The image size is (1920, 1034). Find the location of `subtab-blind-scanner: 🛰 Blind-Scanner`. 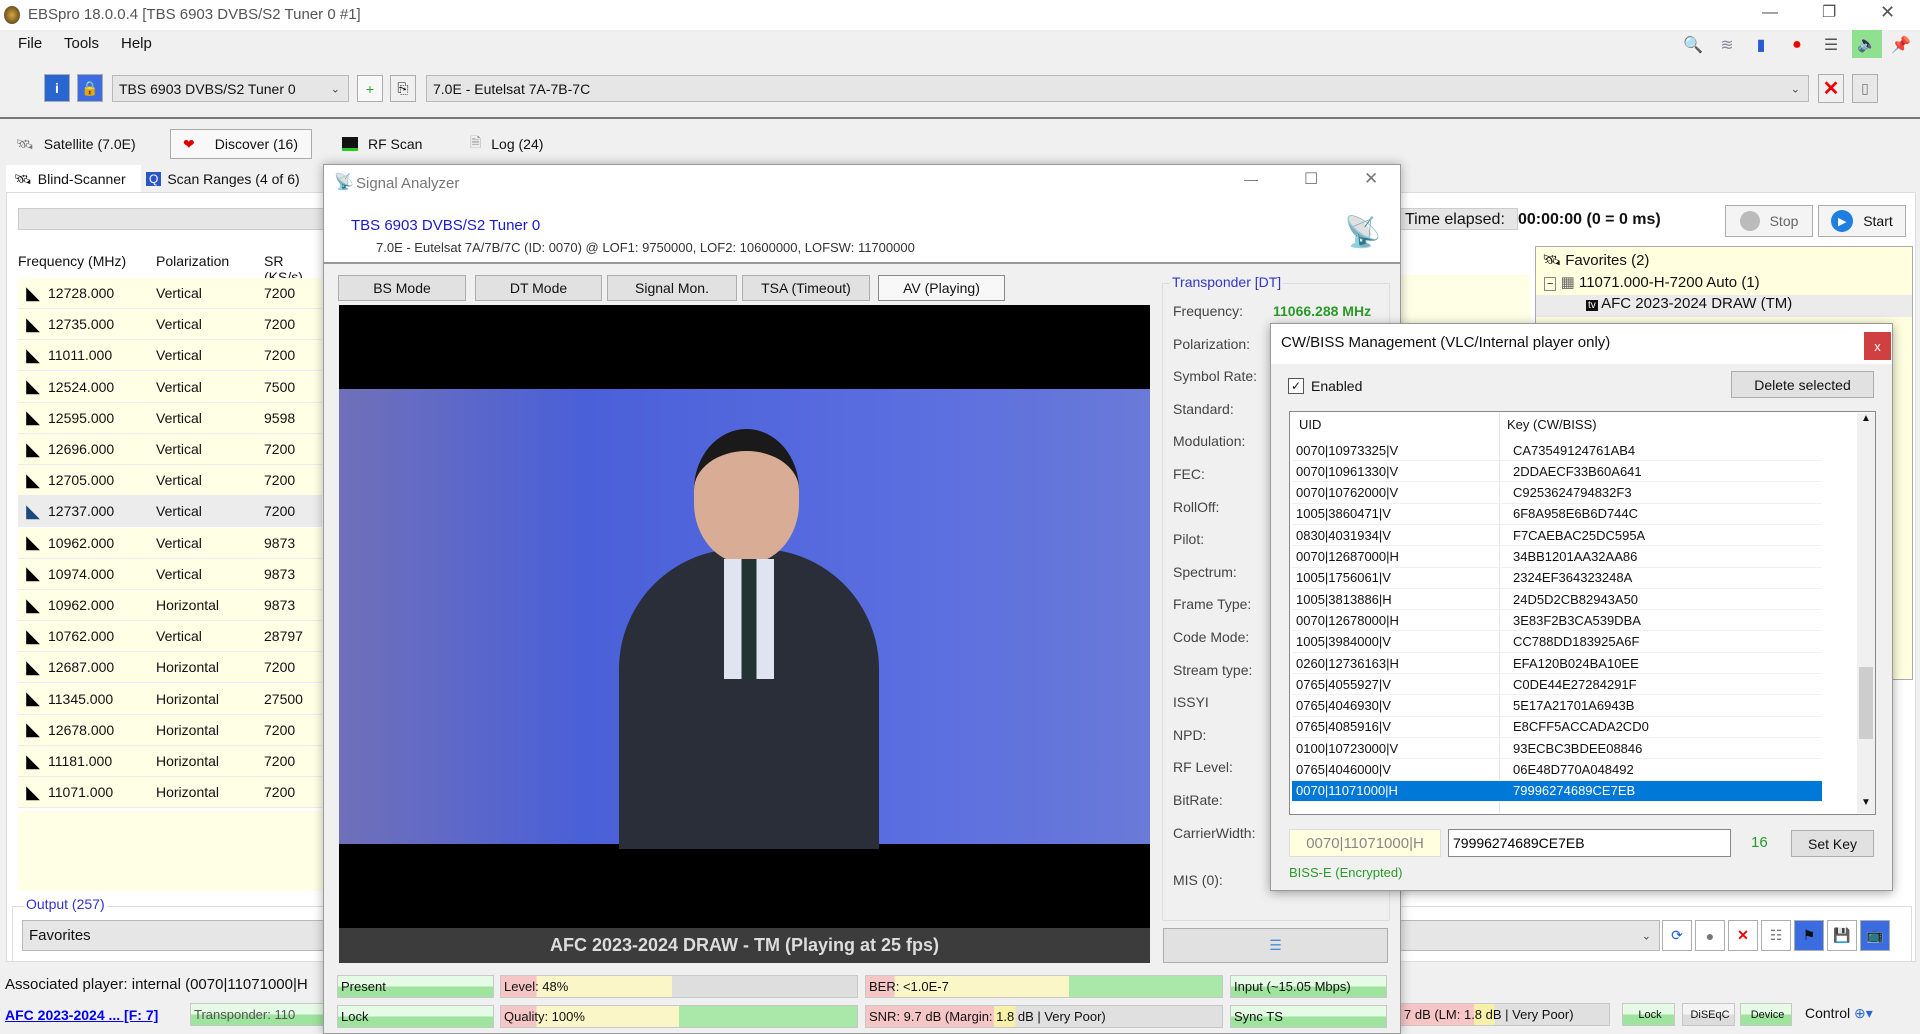

subtab-blind-scanner: 🛰 Blind-Scanner is located at coordinates (73, 179).